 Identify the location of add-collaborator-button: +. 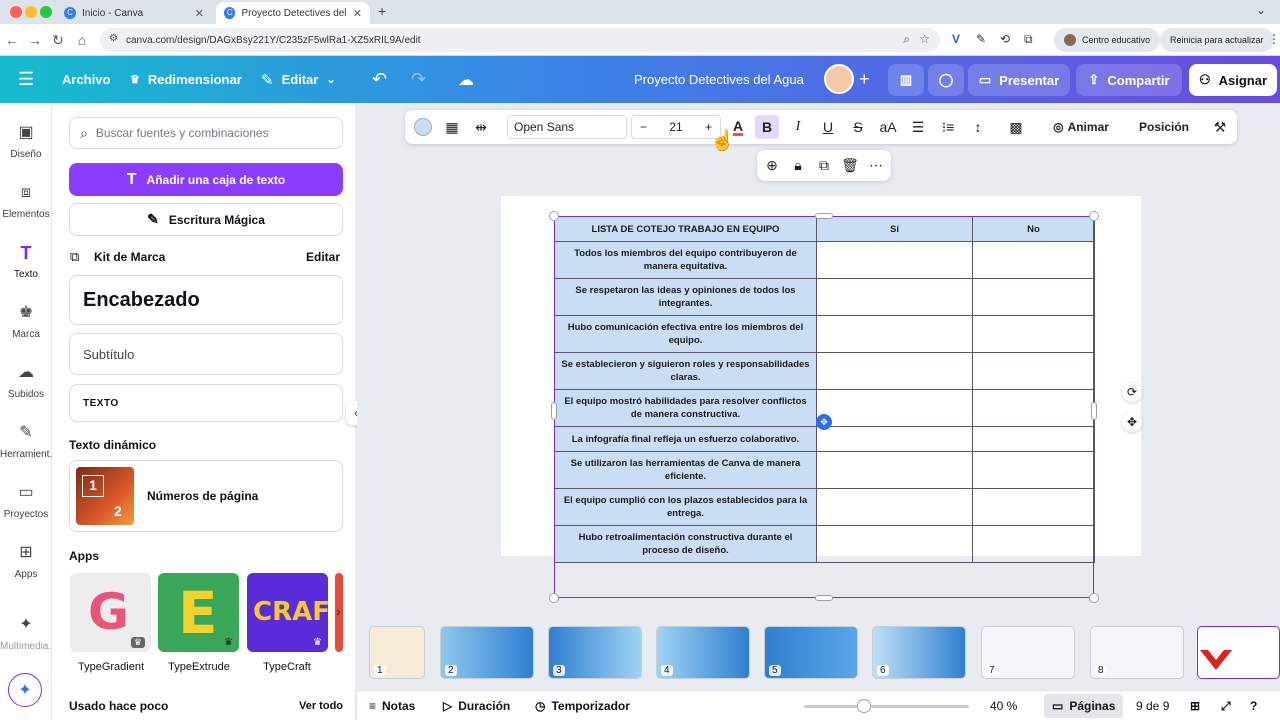
(864, 79).